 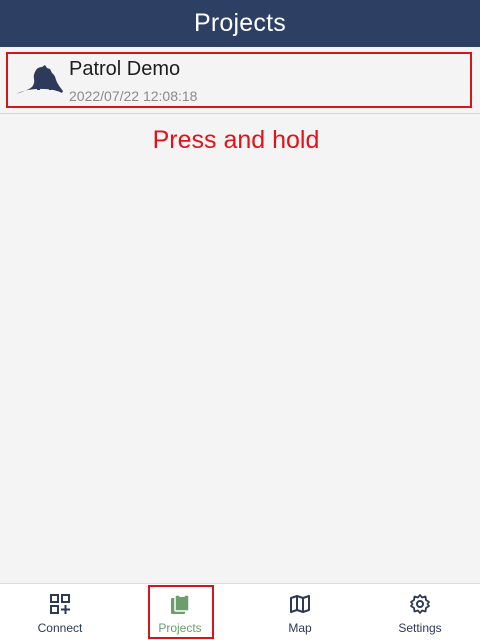 I want to click on tab-connect-label: Connect, so click(x=60, y=628).